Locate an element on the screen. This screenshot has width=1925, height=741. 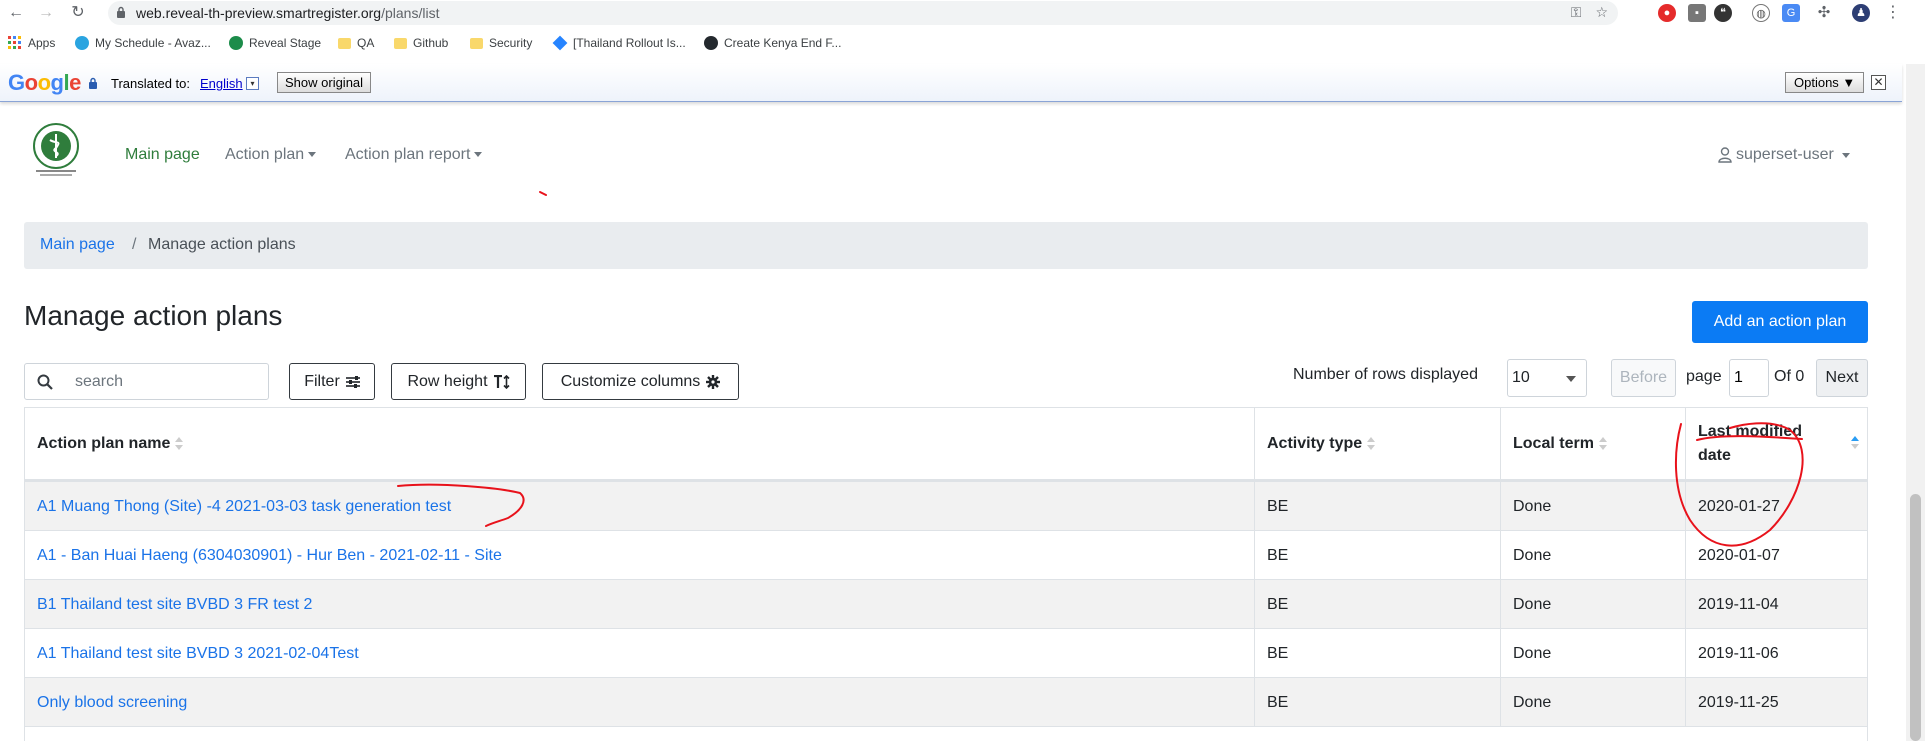
column-header-label: Last modified date is located at coordinates (1750, 443).